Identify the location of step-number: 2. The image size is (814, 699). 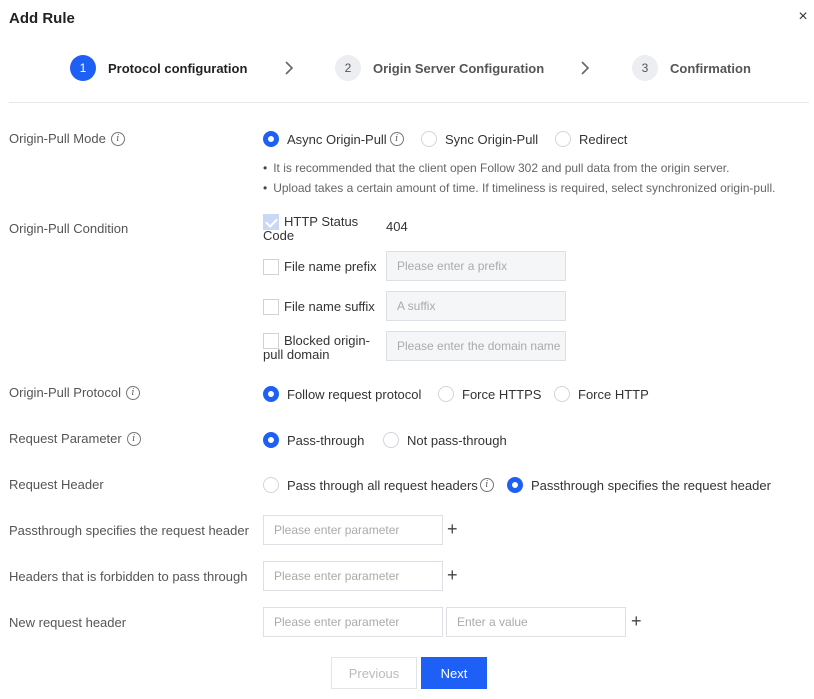
(348, 68).